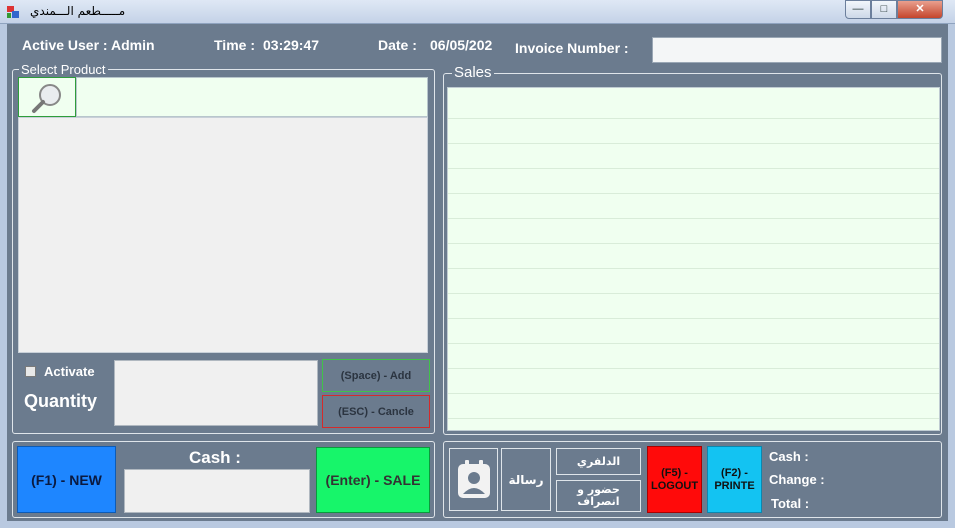 The image size is (955, 528). I want to click on cancel-button: (ESC) - Cancle, so click(376, 411).